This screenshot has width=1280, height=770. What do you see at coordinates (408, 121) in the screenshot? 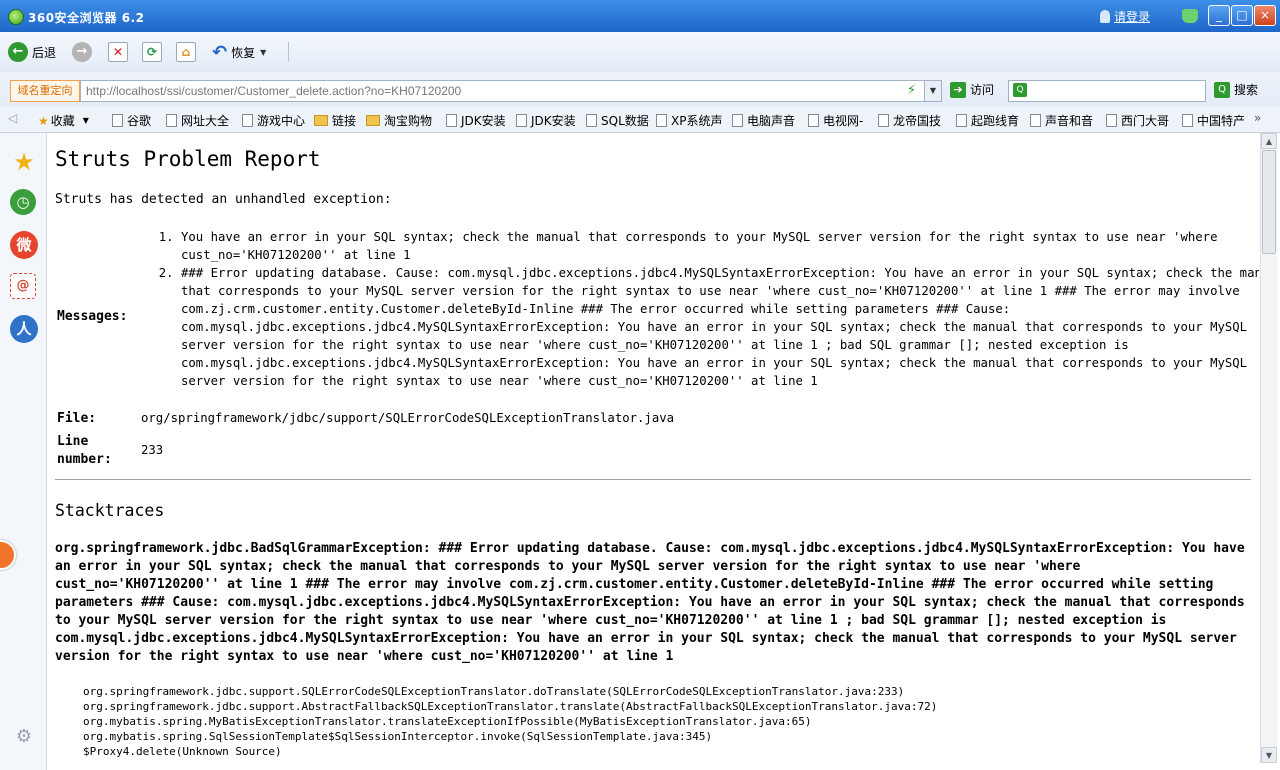
I see `favorite-label: 淘宝购物` at bounding box center [408, 121].